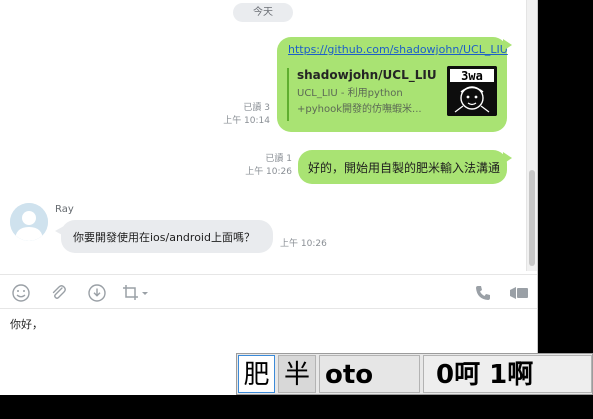 The height and width of the screenshot is (419, 593). I want to click on text-message-meta: 已讀 1 上午 10:26, so click(261, 166).